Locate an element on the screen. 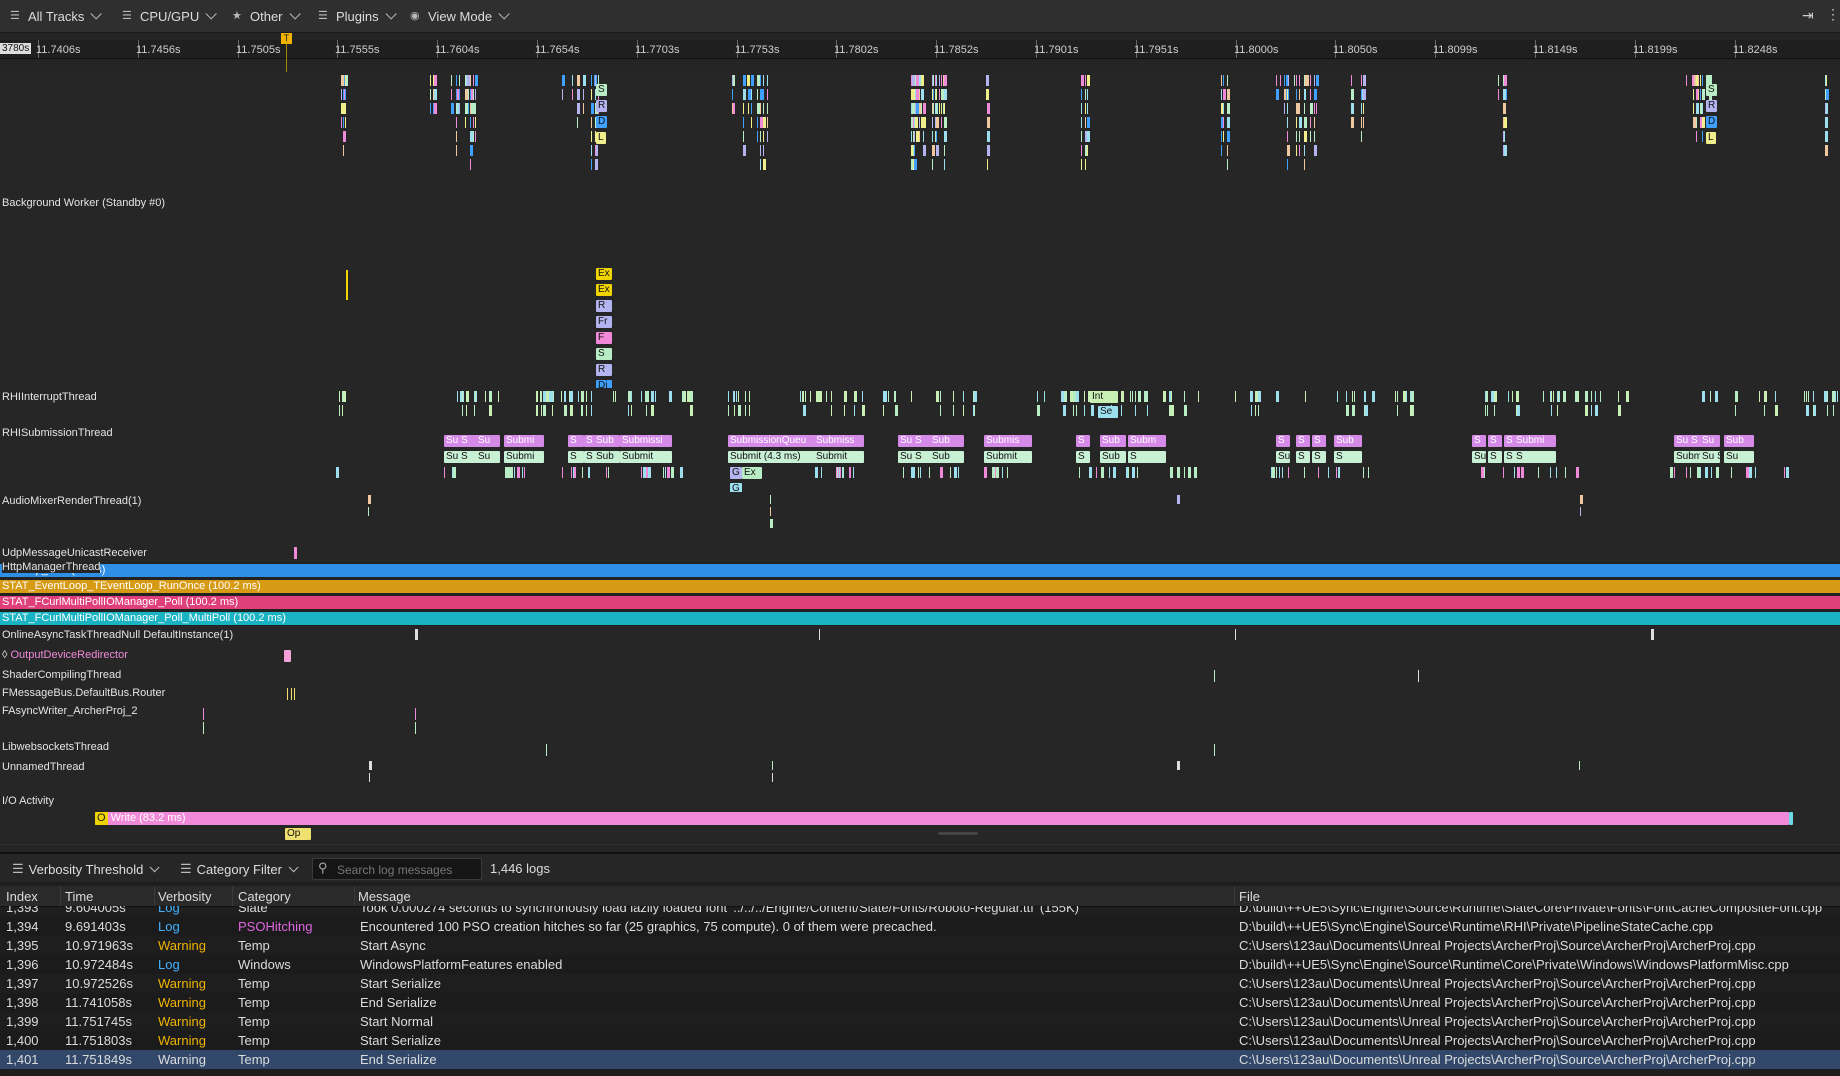  log-search-input is located at coordinates (407, 869).